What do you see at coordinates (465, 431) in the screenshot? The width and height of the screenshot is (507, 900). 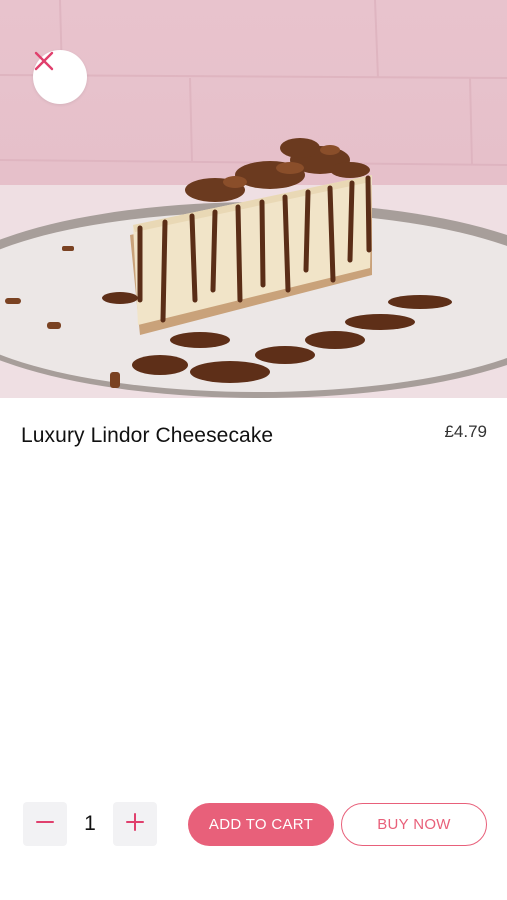 I see `product-price: £4.79` at bounding box center [465, 431].